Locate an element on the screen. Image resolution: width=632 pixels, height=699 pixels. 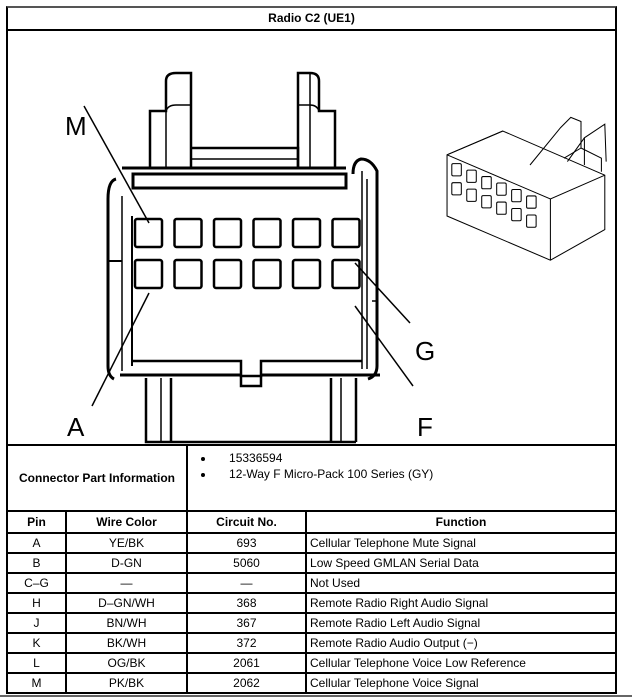
cell-pin: B is located at coordinates (37, 563).